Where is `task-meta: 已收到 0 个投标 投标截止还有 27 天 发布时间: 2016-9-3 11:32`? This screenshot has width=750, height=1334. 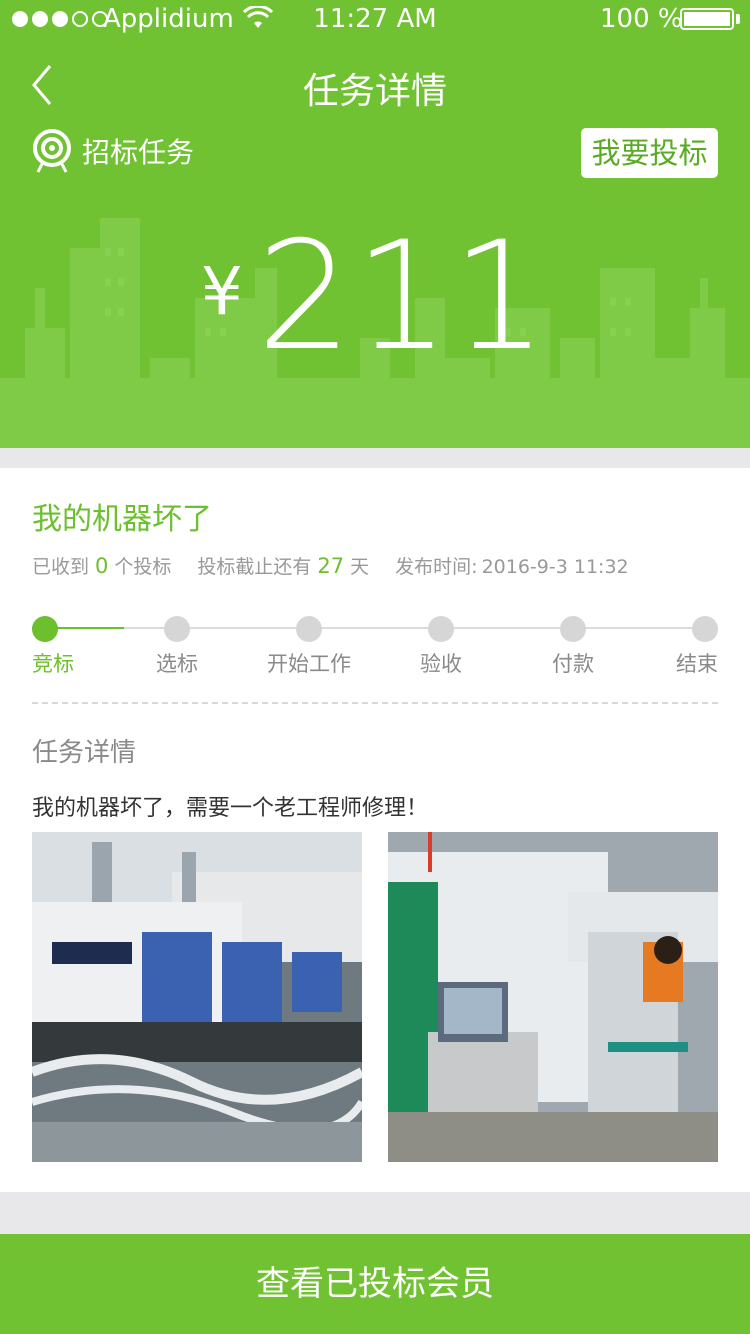
task-meta: 已收到 0 个投标 投标截止还有 27 天 发布时间: 2016-9-3 11:32 is located at coordinates (330, 565).